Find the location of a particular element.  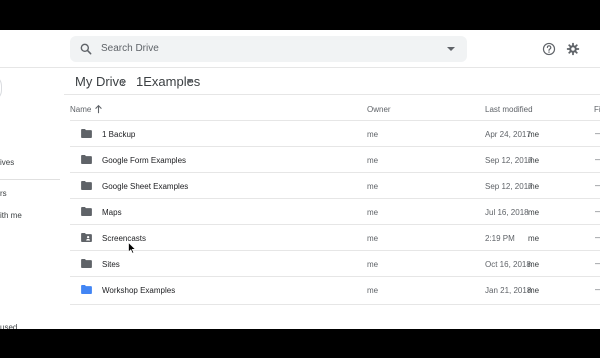

file-name: Screencasts is located at coordinates (124, 238).